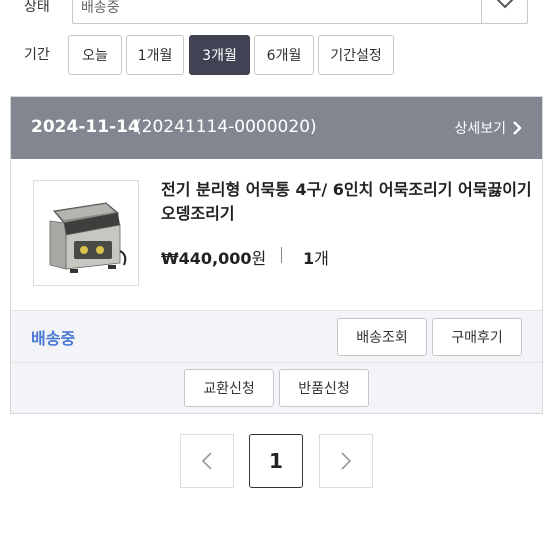 This screenshot has height=553, width=553. What do you see at coordinates (226, 127) in the screenshot?
I see `order-number: (20241114-0000020)` at bounding box center [226, 127].